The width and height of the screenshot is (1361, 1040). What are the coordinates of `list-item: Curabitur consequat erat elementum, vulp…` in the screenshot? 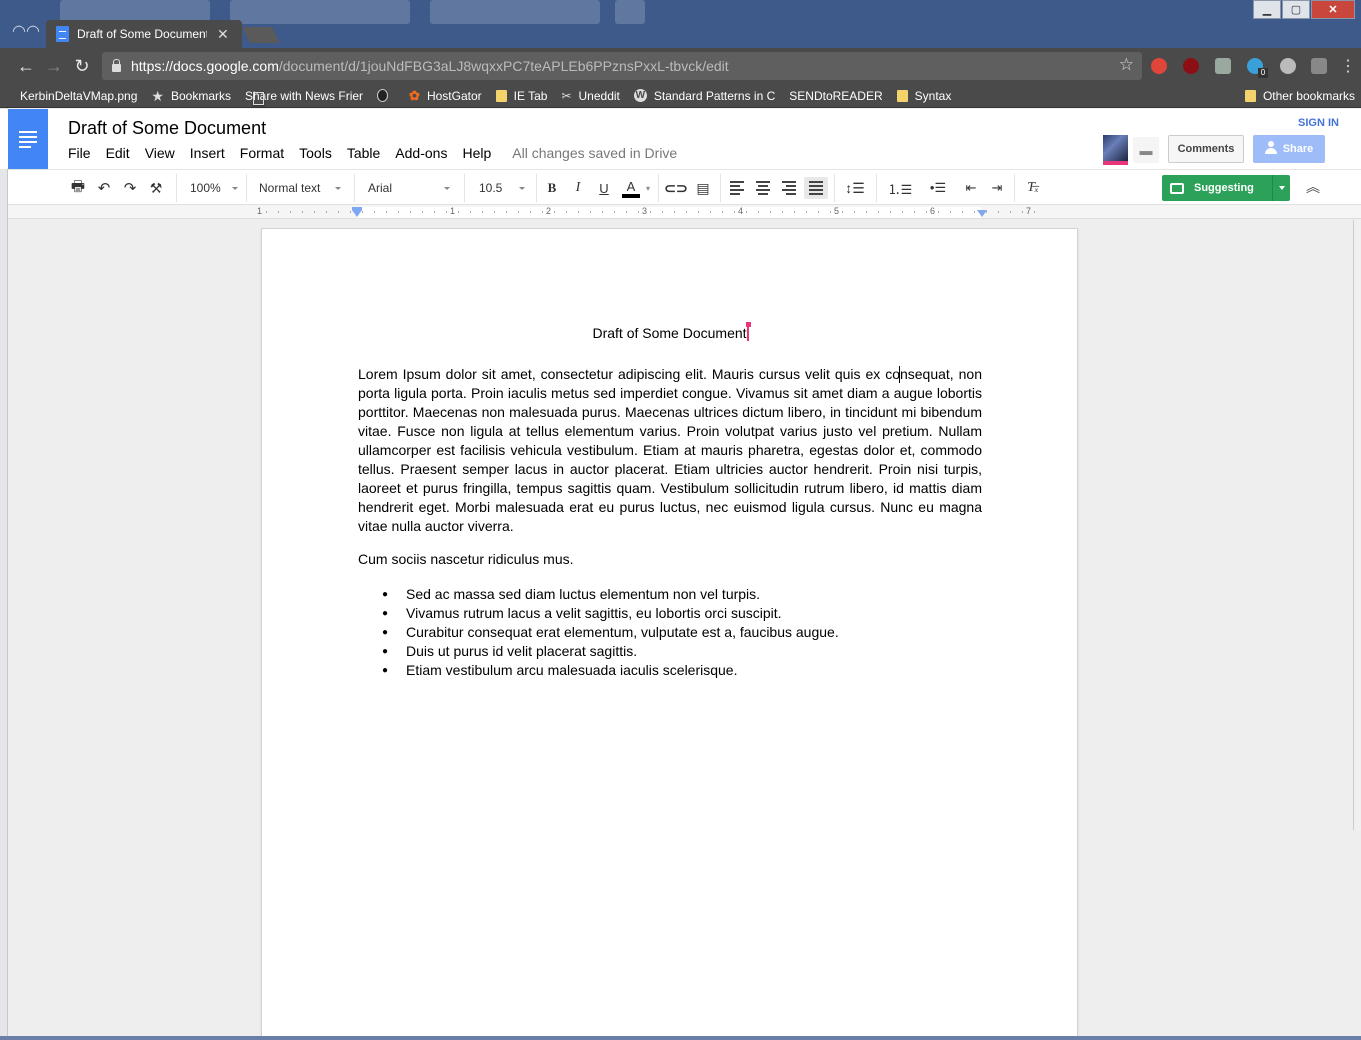 It's located at (598, 632).